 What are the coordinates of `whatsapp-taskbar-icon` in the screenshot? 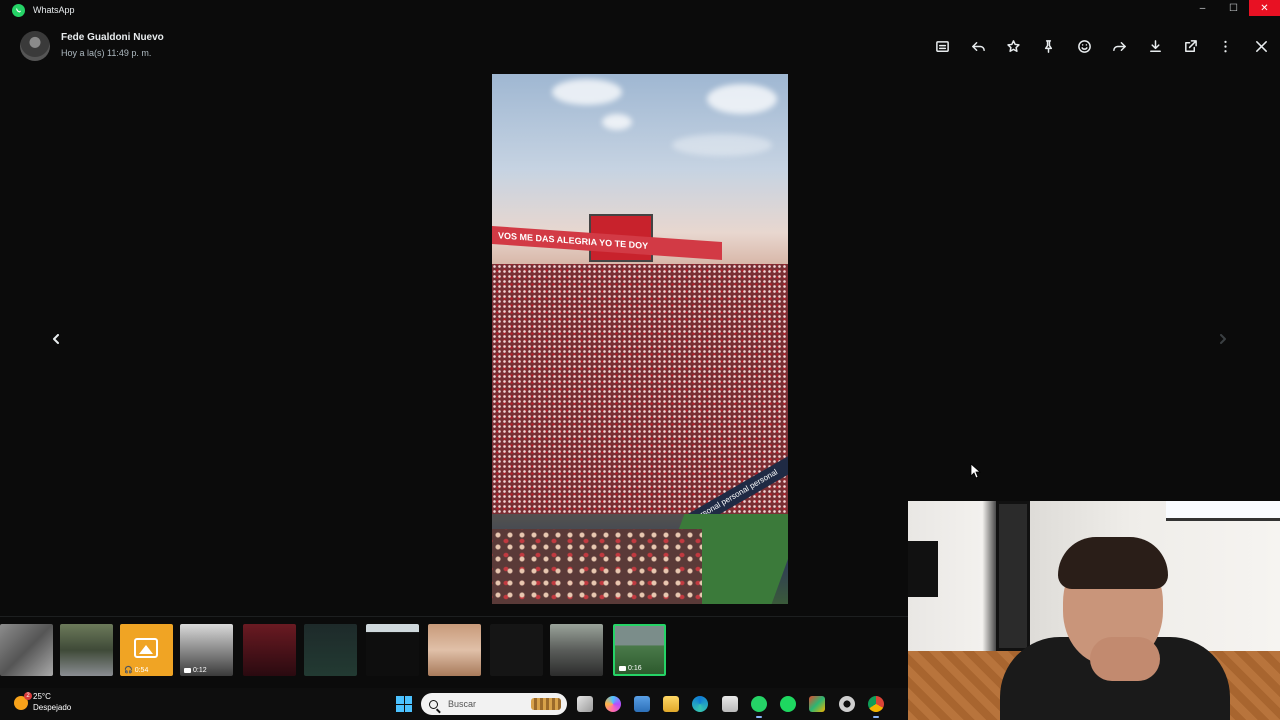 It's located at (759, 707).